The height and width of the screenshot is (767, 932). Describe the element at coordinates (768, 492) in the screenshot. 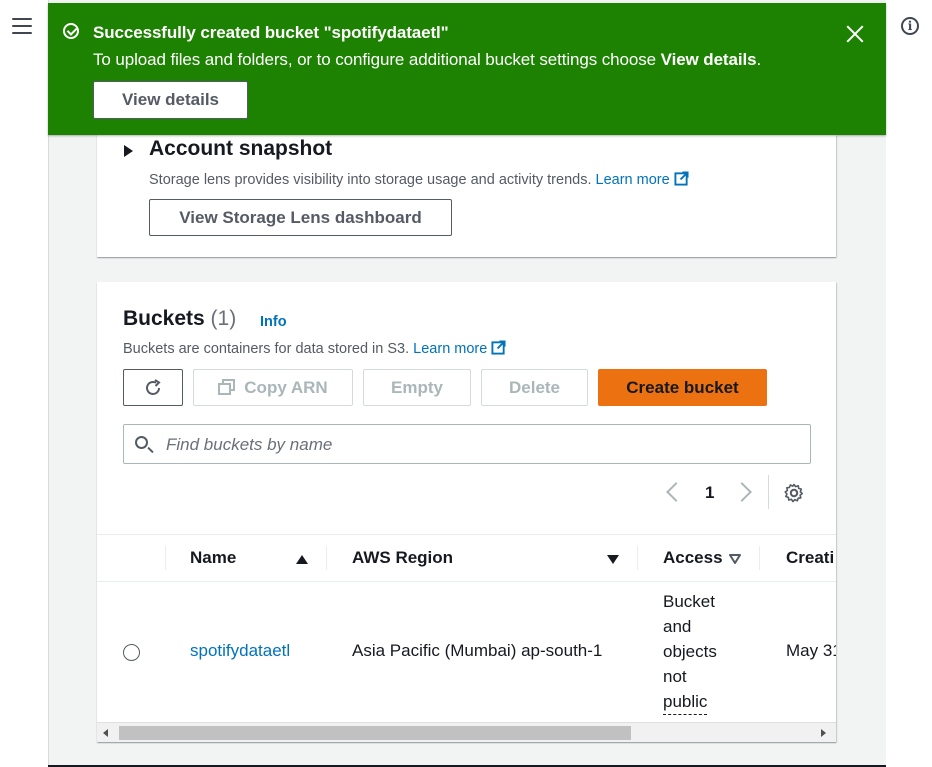

I see `divider` at that location.